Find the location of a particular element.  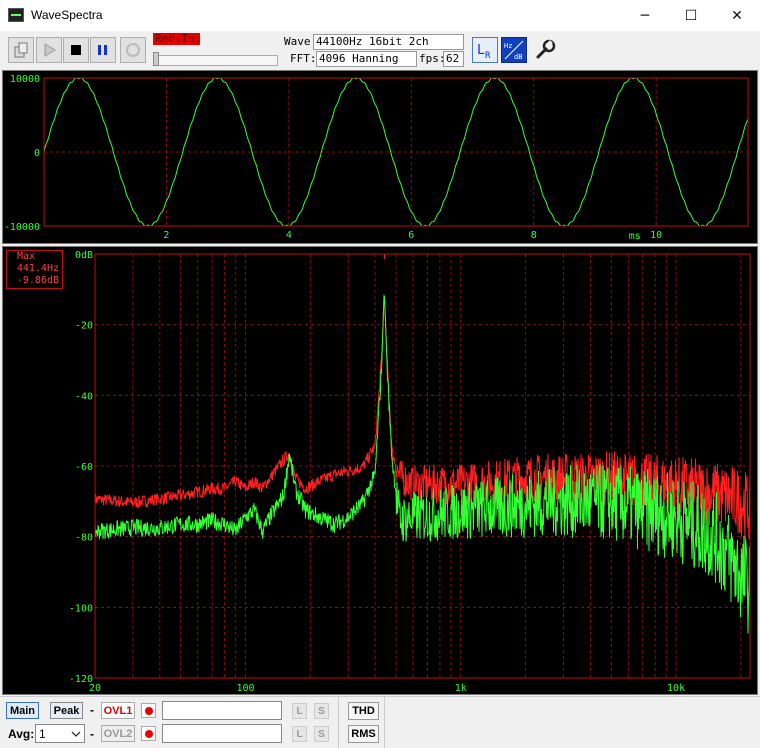

ovl2-record-button is located at coordinates (148, 733).